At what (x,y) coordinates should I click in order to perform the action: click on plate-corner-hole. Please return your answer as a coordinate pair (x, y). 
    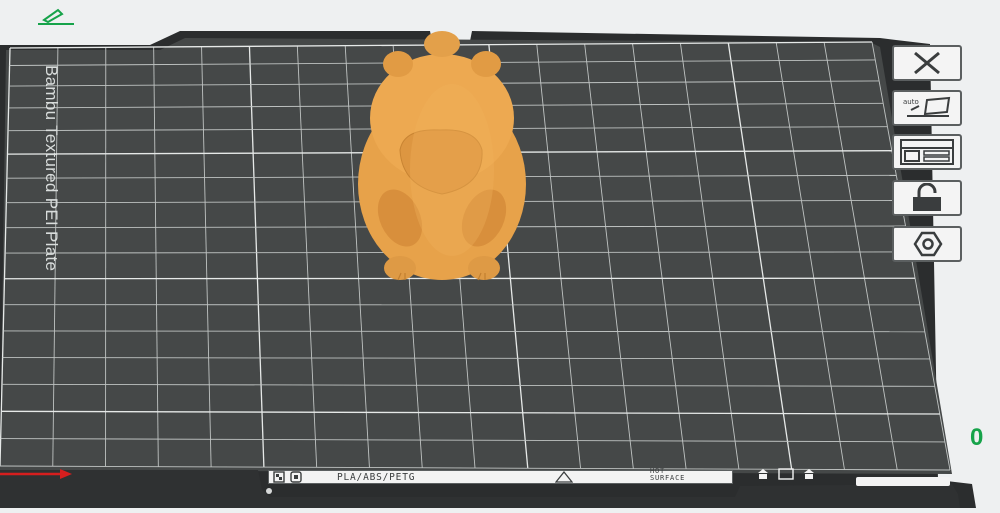
    Looking at the image, I should click on (269, 491).